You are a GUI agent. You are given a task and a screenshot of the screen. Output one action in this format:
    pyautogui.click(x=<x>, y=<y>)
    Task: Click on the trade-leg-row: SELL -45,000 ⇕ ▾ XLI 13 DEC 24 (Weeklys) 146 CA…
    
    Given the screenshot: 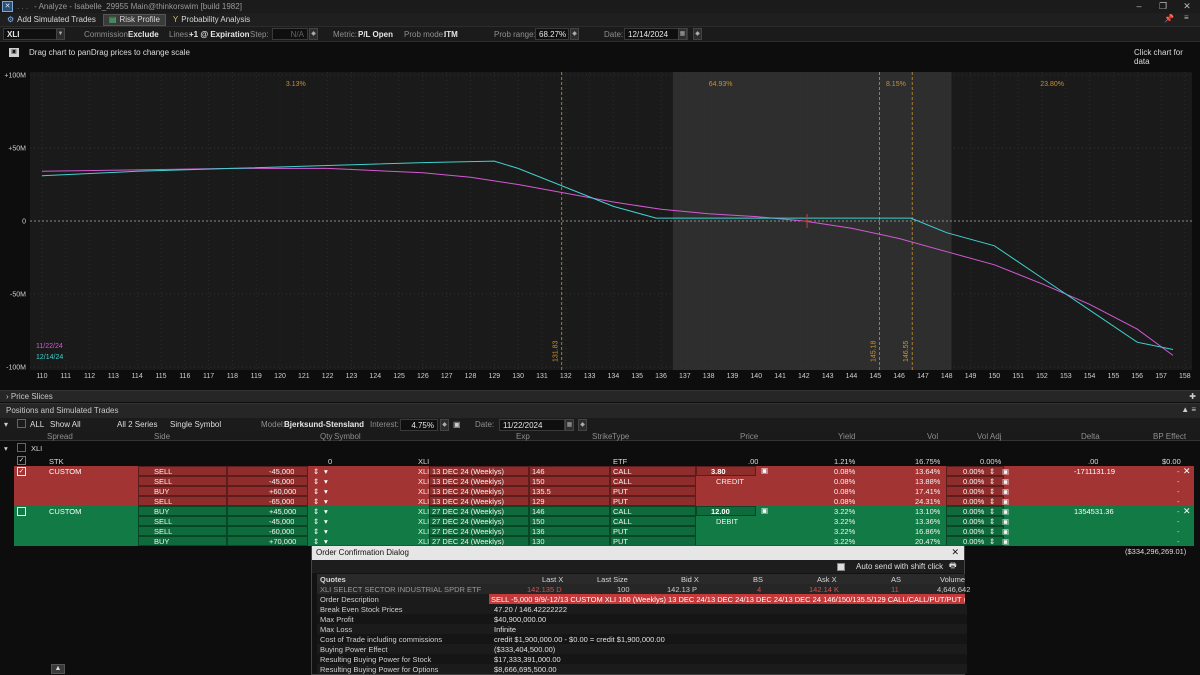 What is the action you would take?
    pyautogui.click(x=604, y=471)
    